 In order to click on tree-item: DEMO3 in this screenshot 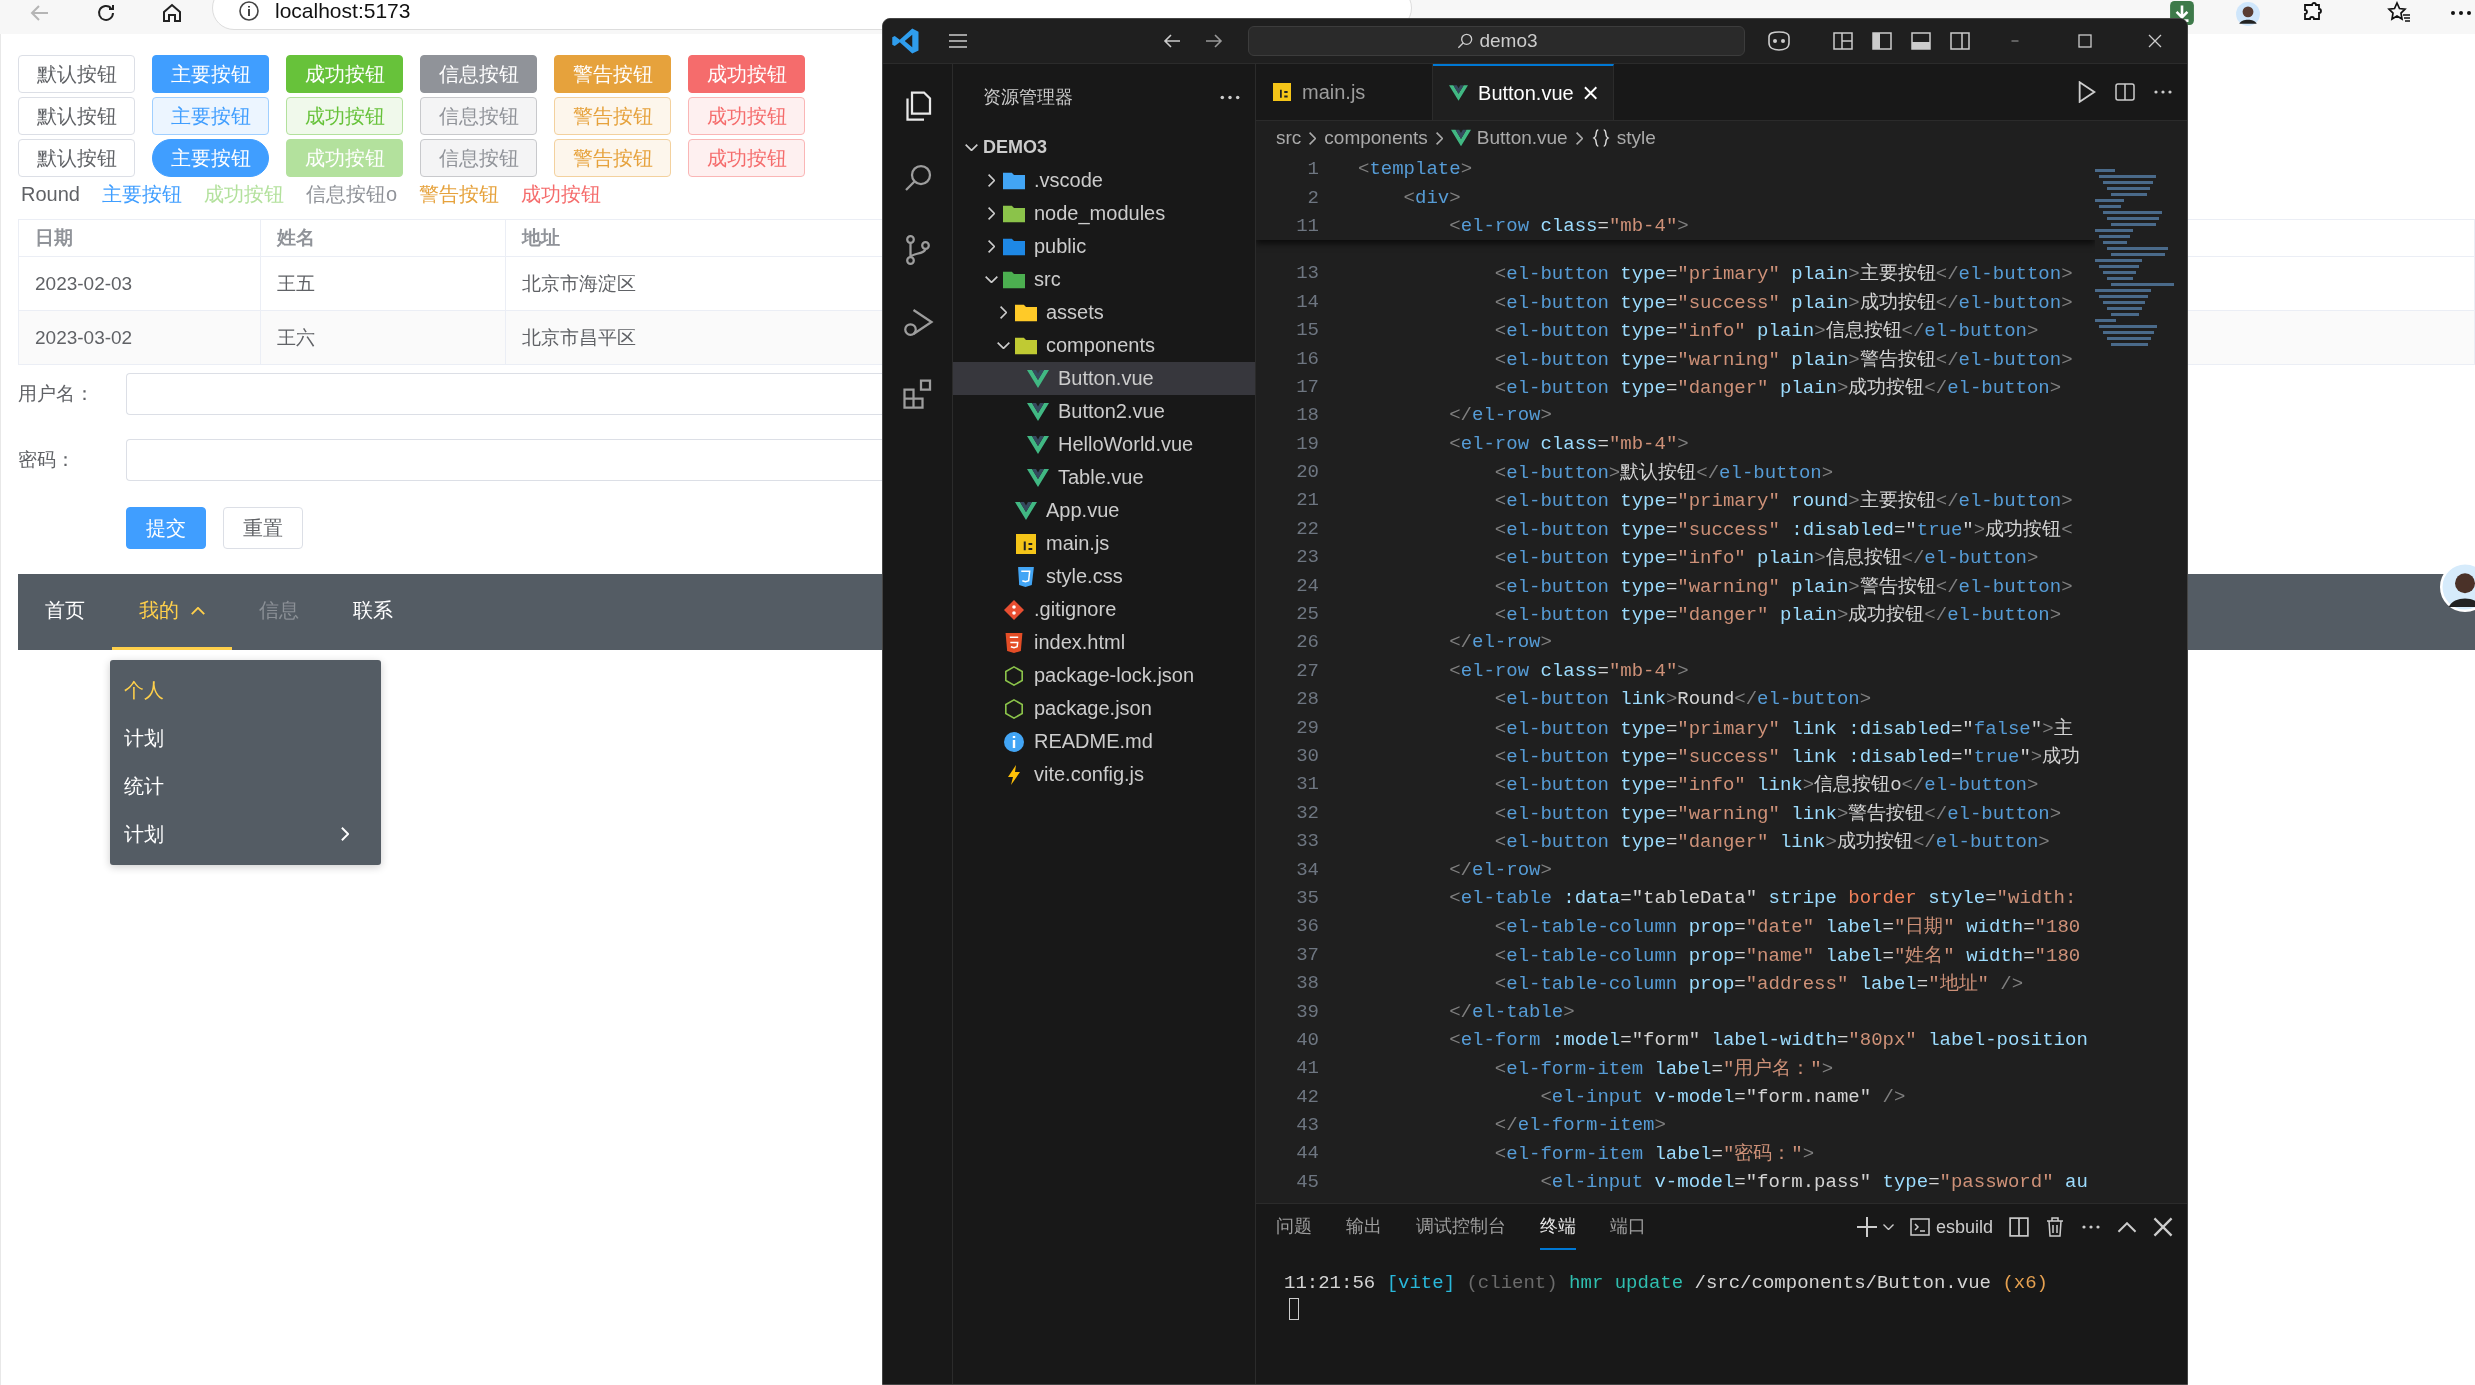, I will do `click(1104, 147)`.